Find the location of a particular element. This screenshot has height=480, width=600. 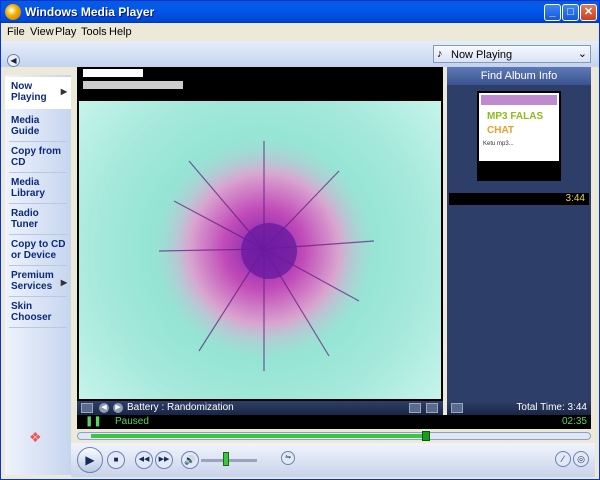

menu-play: Play is located at coordinates (65, 32).